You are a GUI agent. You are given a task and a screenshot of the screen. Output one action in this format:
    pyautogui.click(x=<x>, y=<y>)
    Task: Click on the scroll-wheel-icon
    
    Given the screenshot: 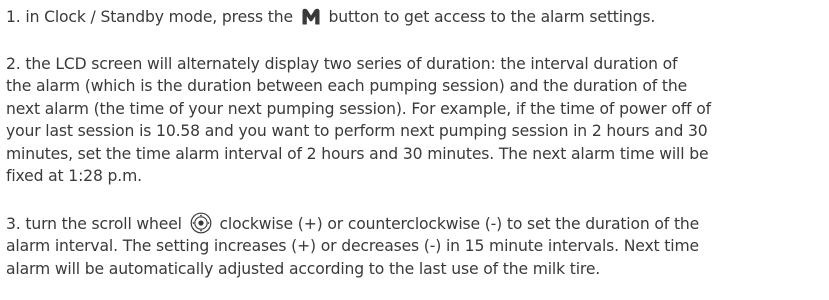 What is the action you would take?
    pyautogui.click(x=201, y=223)
    